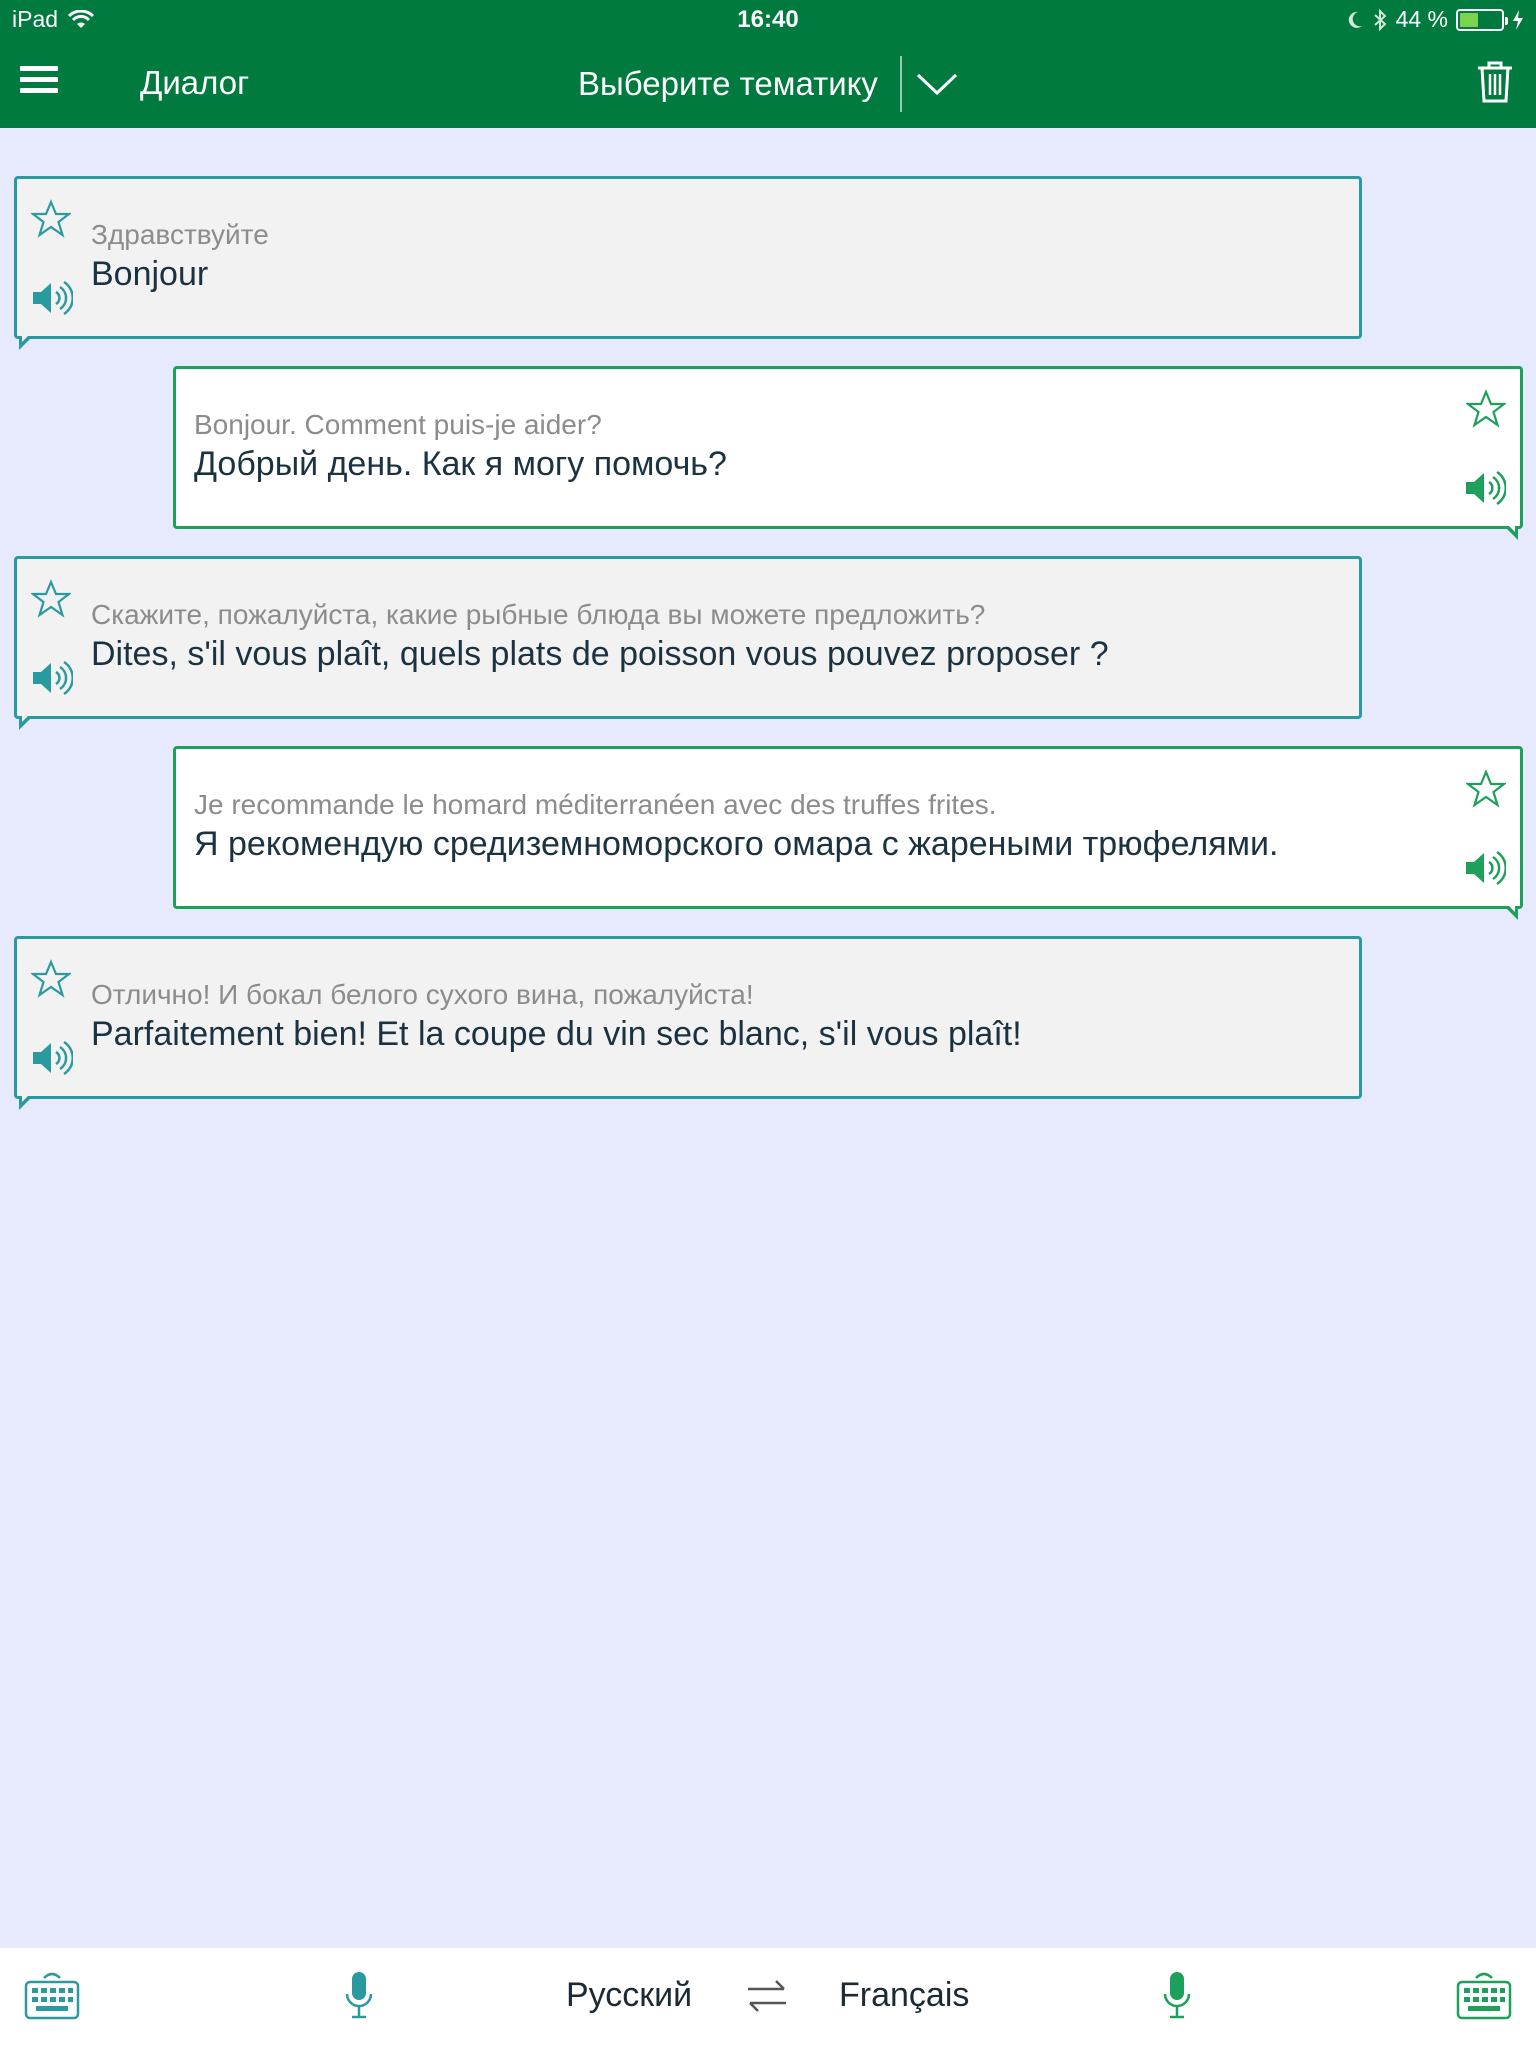 Image resolution: width=1536 pixels, height=2048 pixels. I want to click on battery-percent: 44 %, so click(1421, 19).